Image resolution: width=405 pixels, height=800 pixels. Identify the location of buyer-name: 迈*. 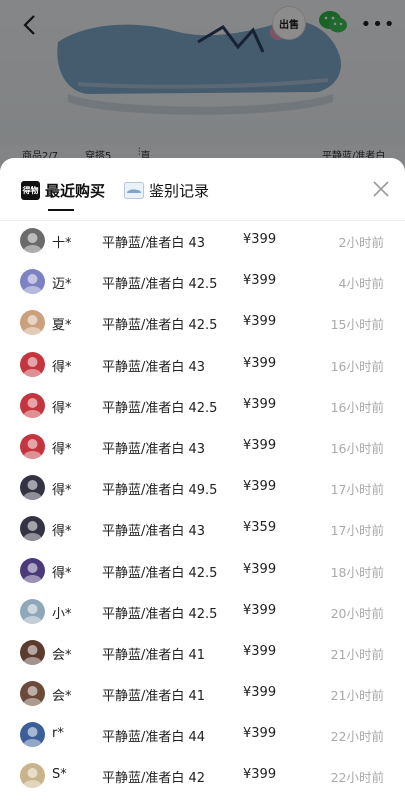
(62, 285).